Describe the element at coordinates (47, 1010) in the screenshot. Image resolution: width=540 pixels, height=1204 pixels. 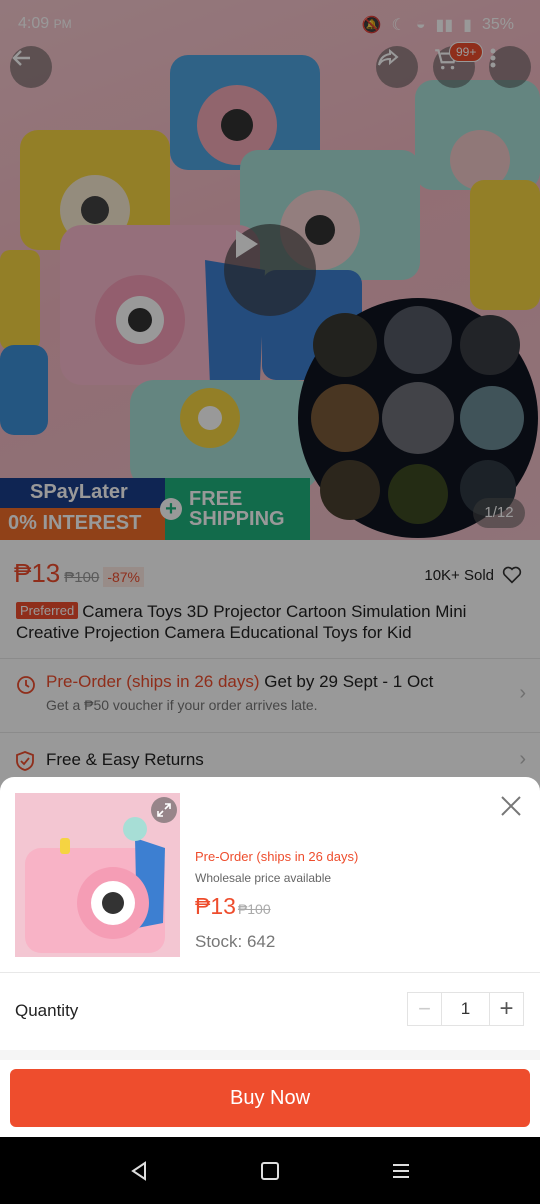
I see `quantity-label: Quantity` at that location.